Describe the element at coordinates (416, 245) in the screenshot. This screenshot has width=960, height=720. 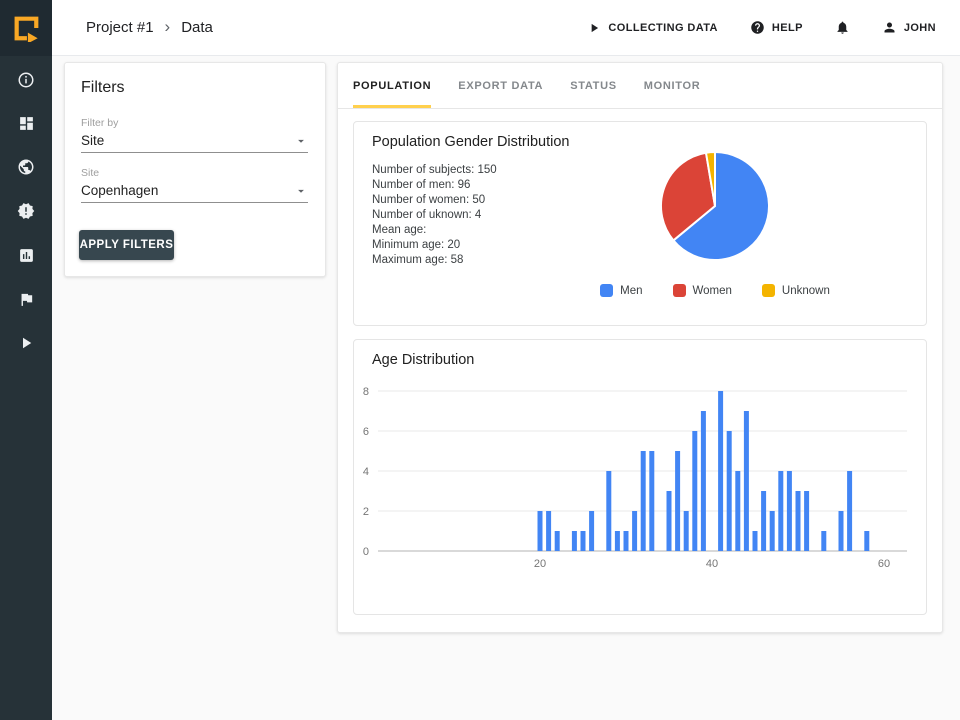
I see `stat-line: Minimum age: 20` at that location.